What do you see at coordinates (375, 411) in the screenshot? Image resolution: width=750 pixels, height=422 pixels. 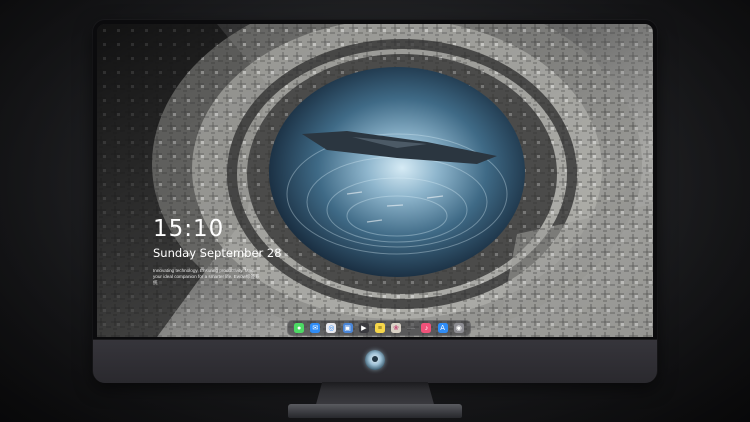 I see `monitor-base` at bounding box center [375, 411].